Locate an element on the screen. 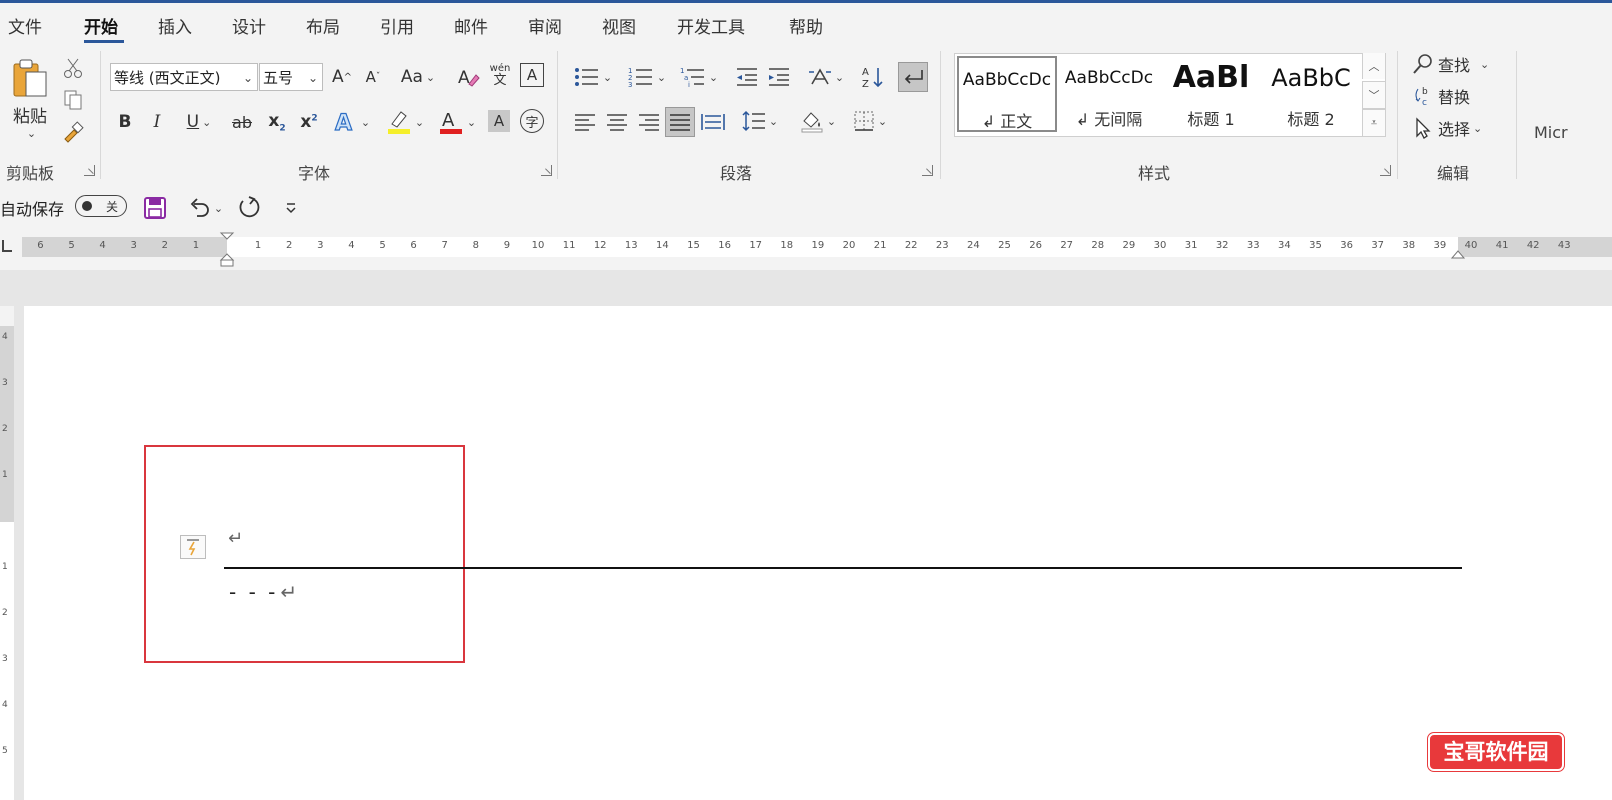 This screenshot has height=800, width=1612. ruler-number: 4 is located at coordinates (351, 245).